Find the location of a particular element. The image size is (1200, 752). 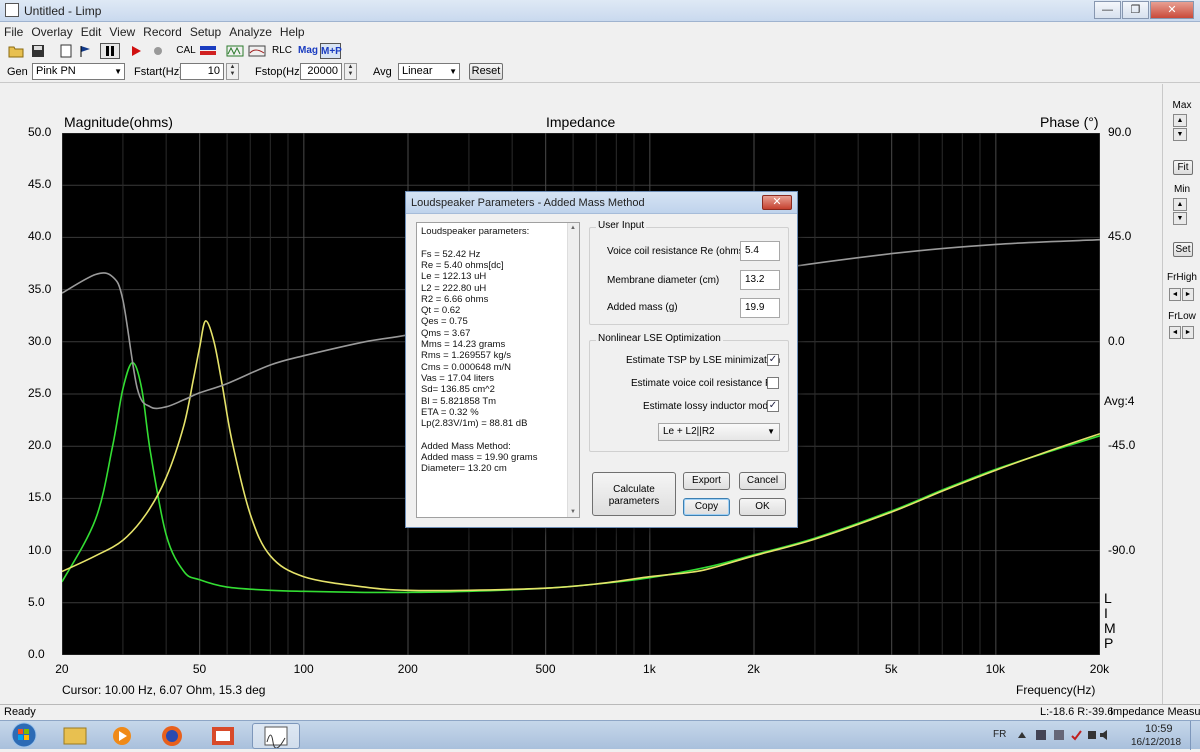

new-page-icon is located at coordinates (66, 51).